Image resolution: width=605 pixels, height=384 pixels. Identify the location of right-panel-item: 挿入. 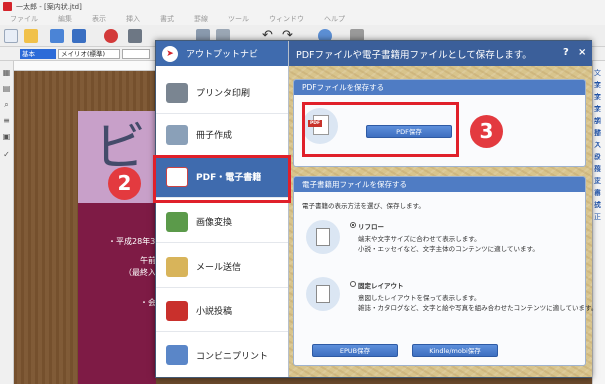
(599, 138).